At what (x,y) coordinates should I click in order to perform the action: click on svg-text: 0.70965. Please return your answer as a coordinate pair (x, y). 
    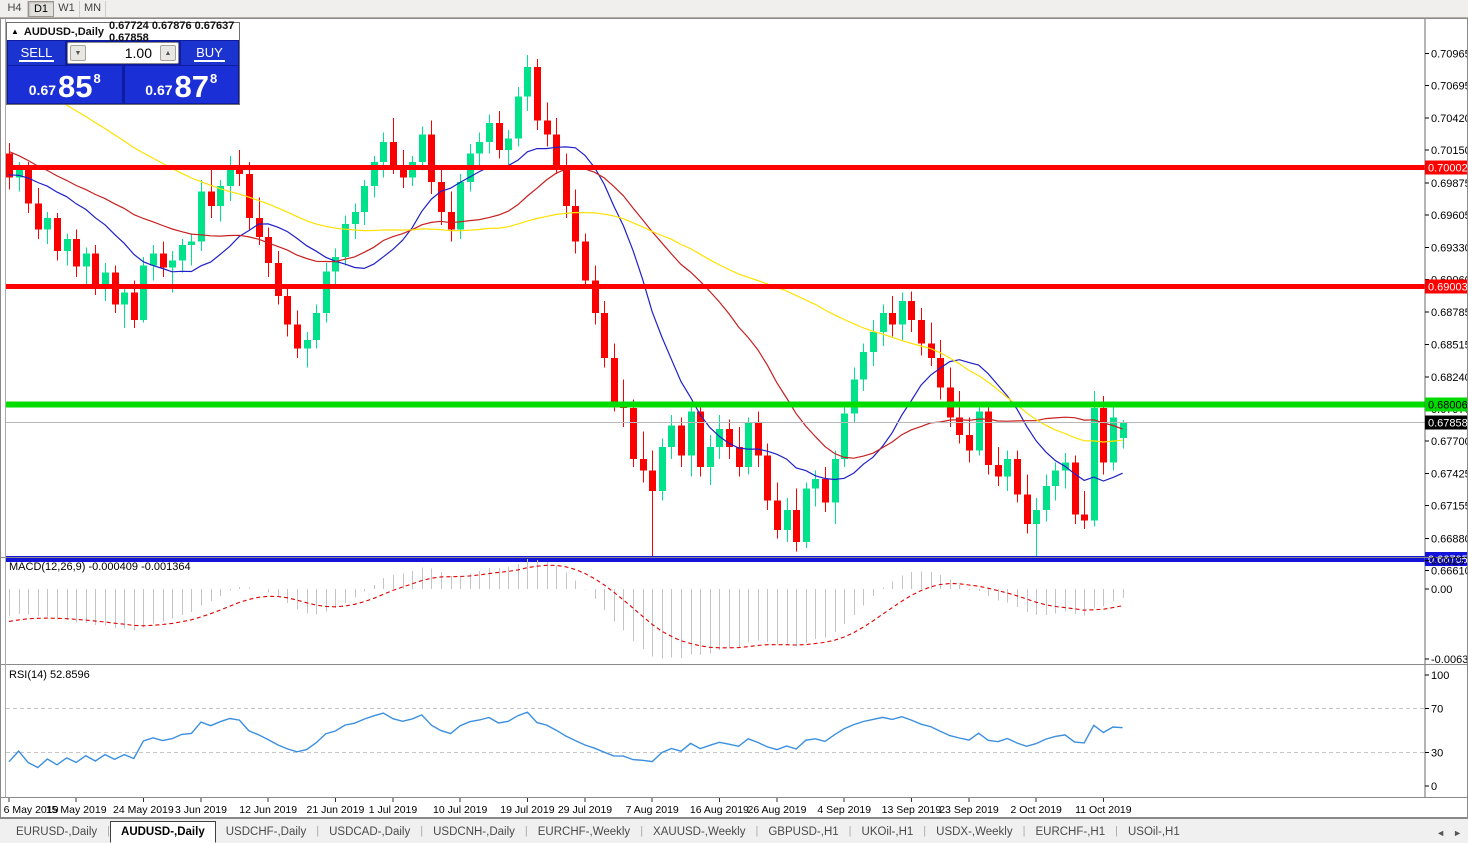
    Looking at the image, I should click on (1449, 54).